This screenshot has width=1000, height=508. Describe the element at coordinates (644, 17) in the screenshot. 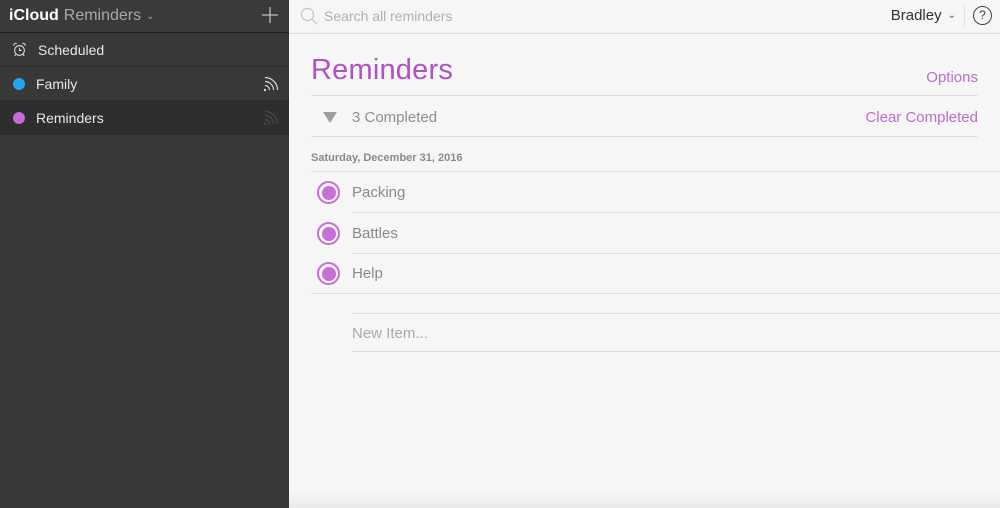

I see `top-bar: Bradley ⌄ ?` at that location.